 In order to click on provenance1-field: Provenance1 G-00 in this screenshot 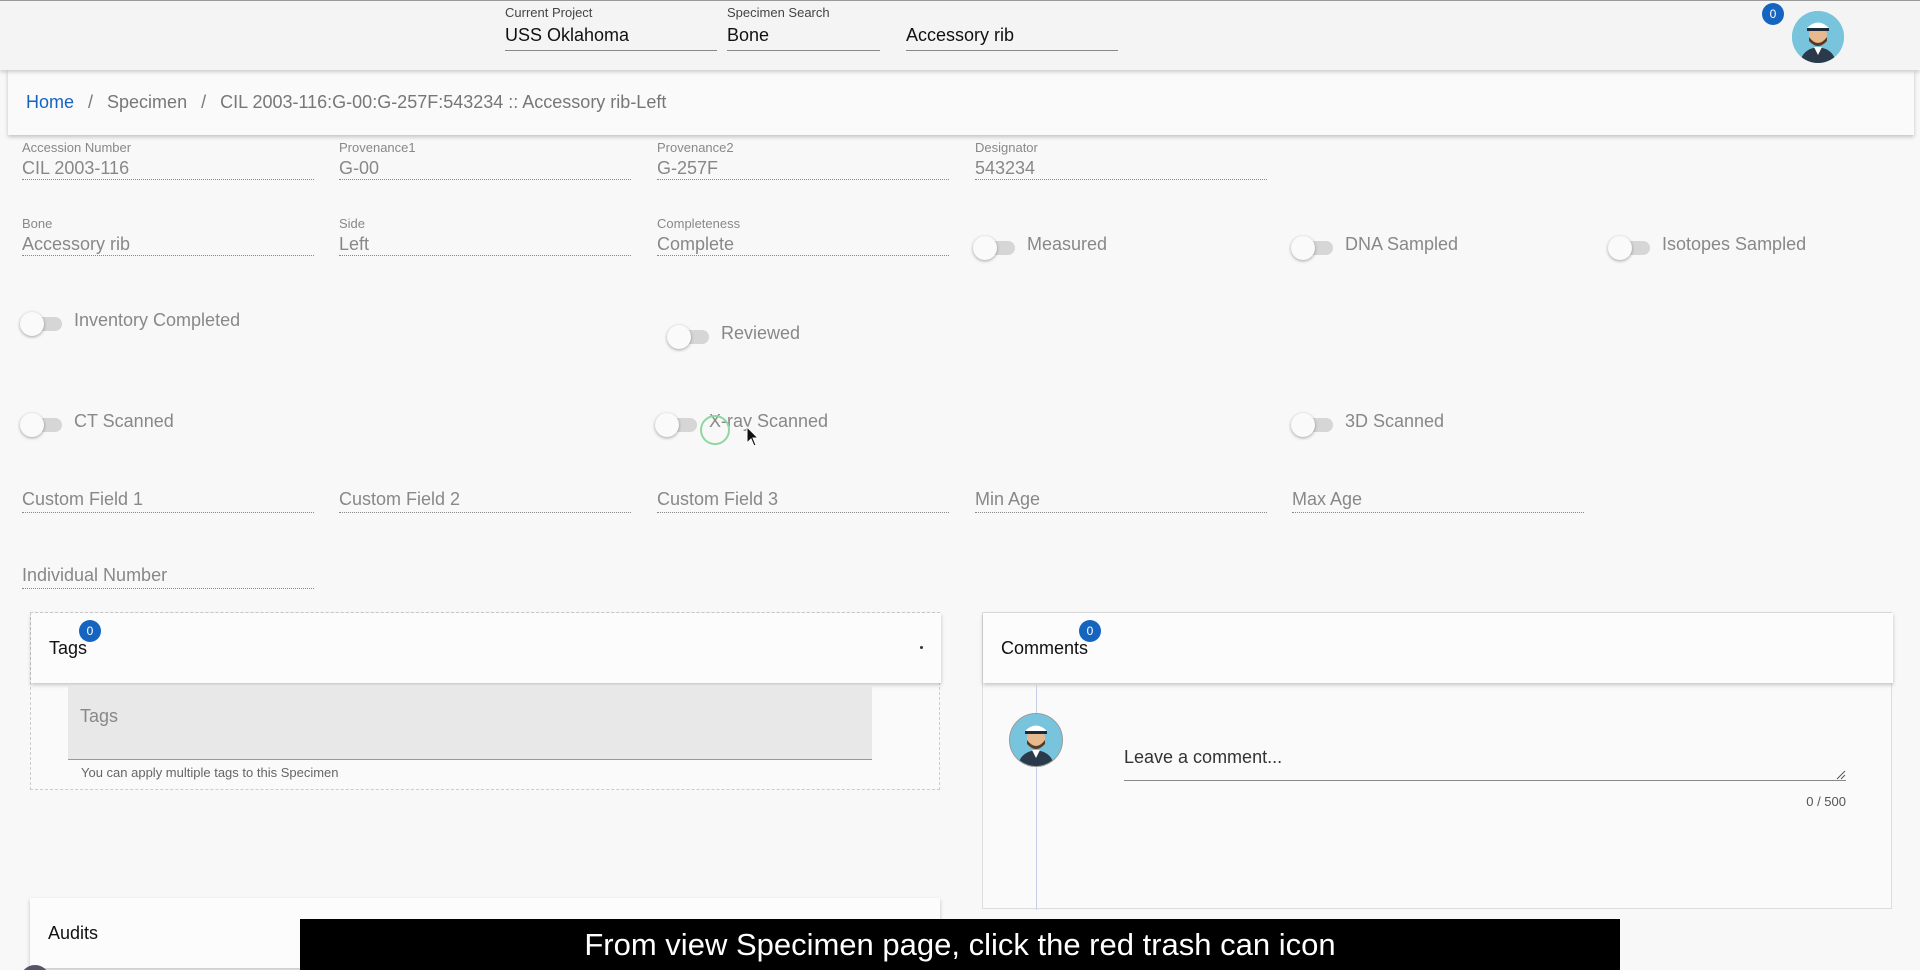, I will do `click(485, 160)`.